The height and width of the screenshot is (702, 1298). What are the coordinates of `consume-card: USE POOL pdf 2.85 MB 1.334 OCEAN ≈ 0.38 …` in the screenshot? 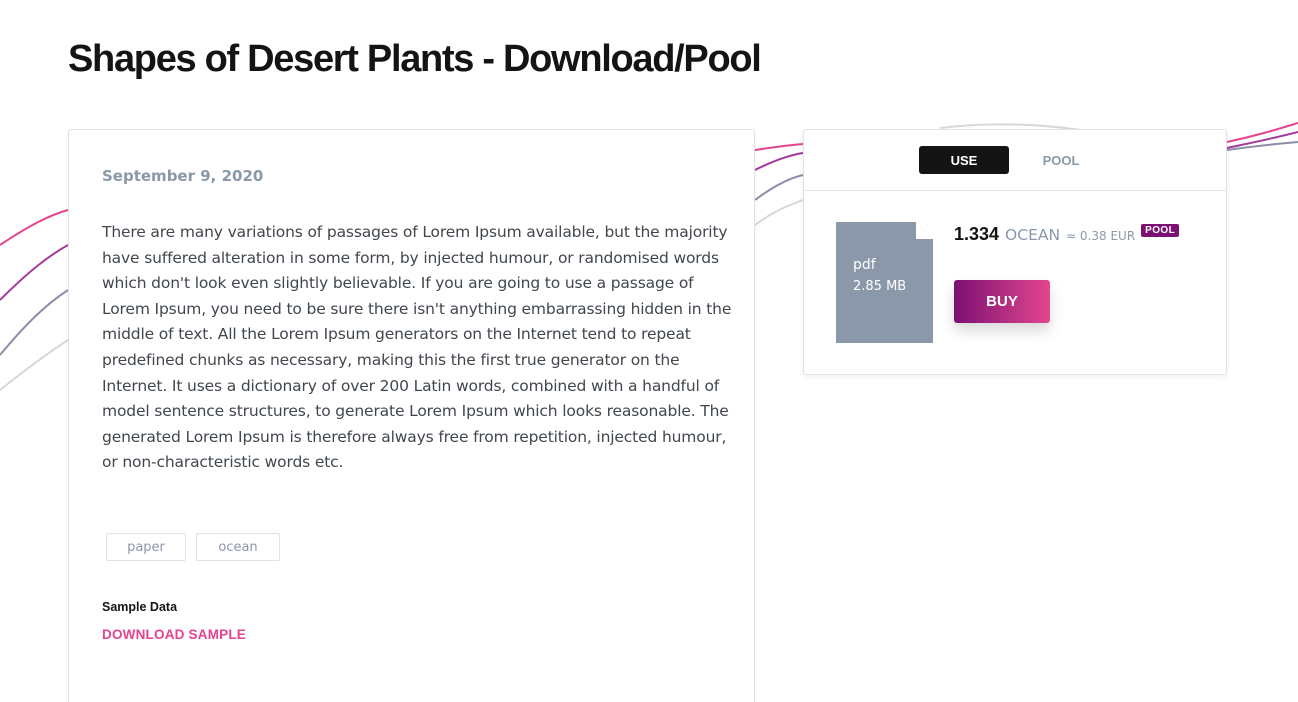 It's located at (1015, 252).